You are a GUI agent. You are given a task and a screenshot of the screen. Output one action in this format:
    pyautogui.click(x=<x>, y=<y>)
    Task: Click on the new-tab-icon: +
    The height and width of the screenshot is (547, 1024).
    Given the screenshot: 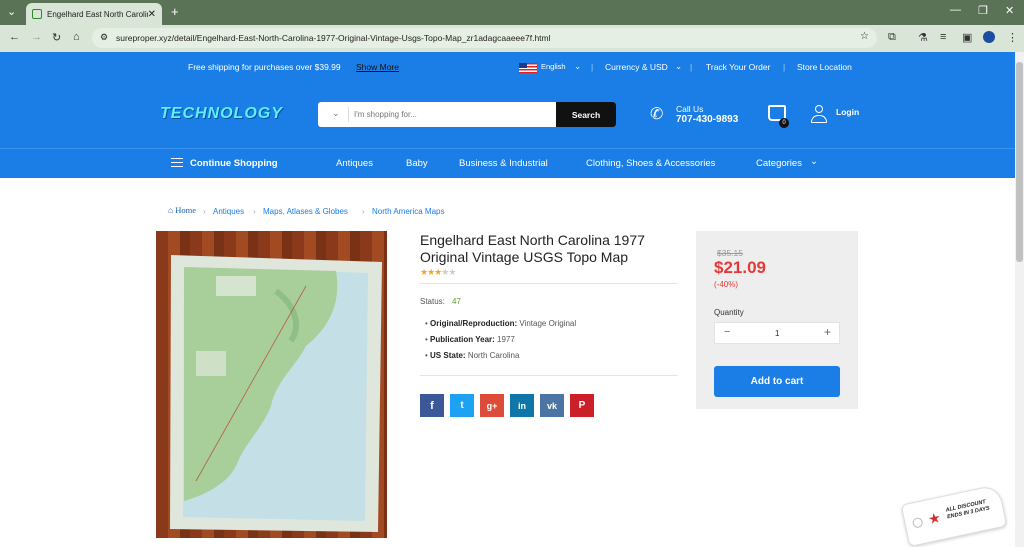 What is the action you would take?
    pyautogui.click(x=175, y=11)
    